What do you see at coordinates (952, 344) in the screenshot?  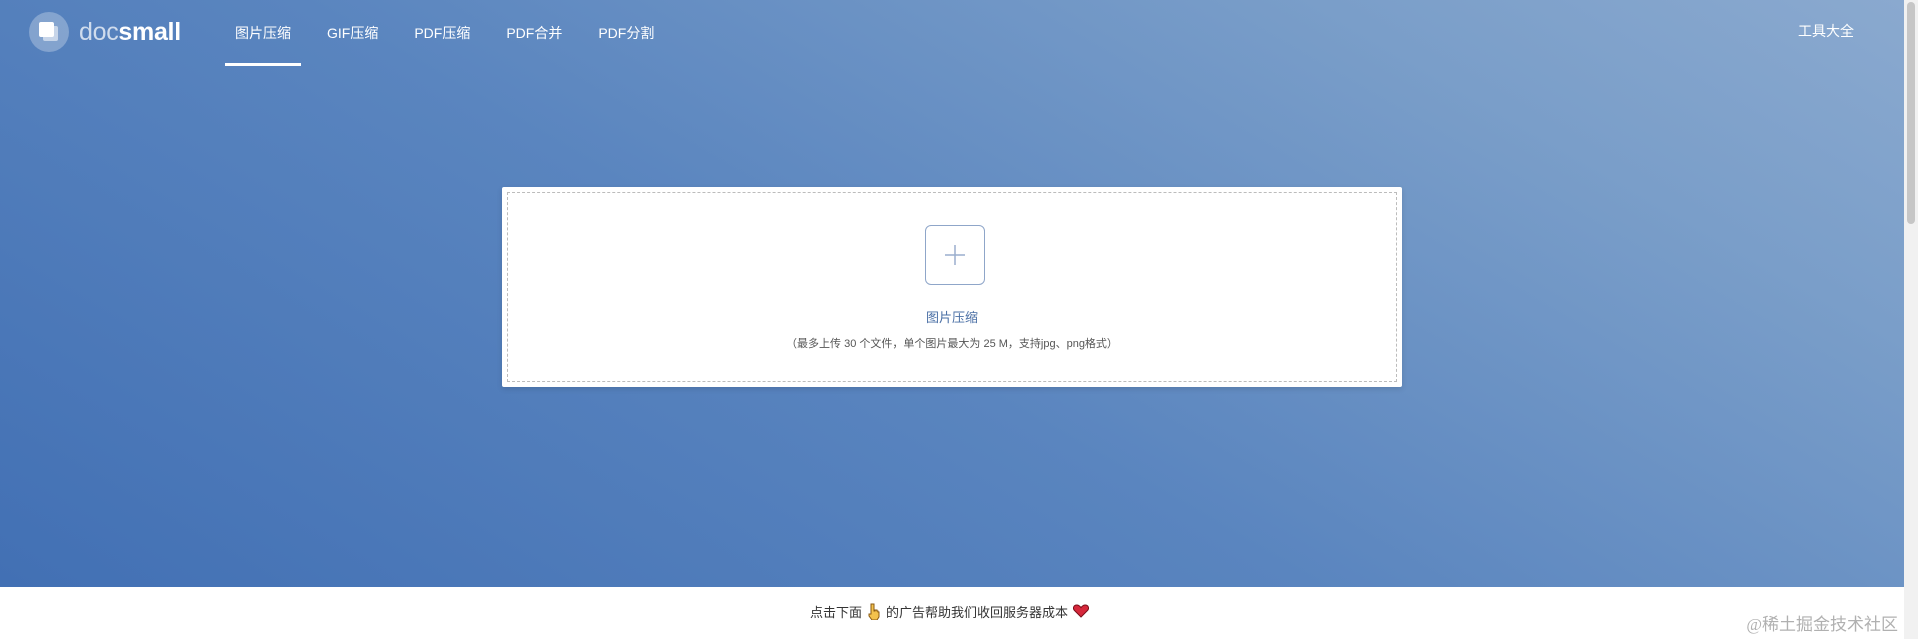 I see `upload-hint: （最多上传 30 个文件，单个图片最大为 25 M，支持jpg、png格式）` at bounding box center [952, 344].